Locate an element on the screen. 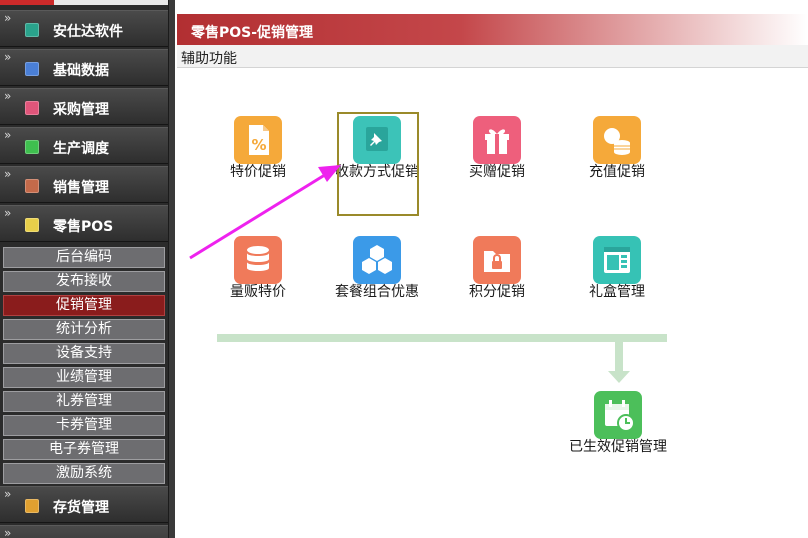  tile-label: 积分促销 is located at coordinates (497, 292).